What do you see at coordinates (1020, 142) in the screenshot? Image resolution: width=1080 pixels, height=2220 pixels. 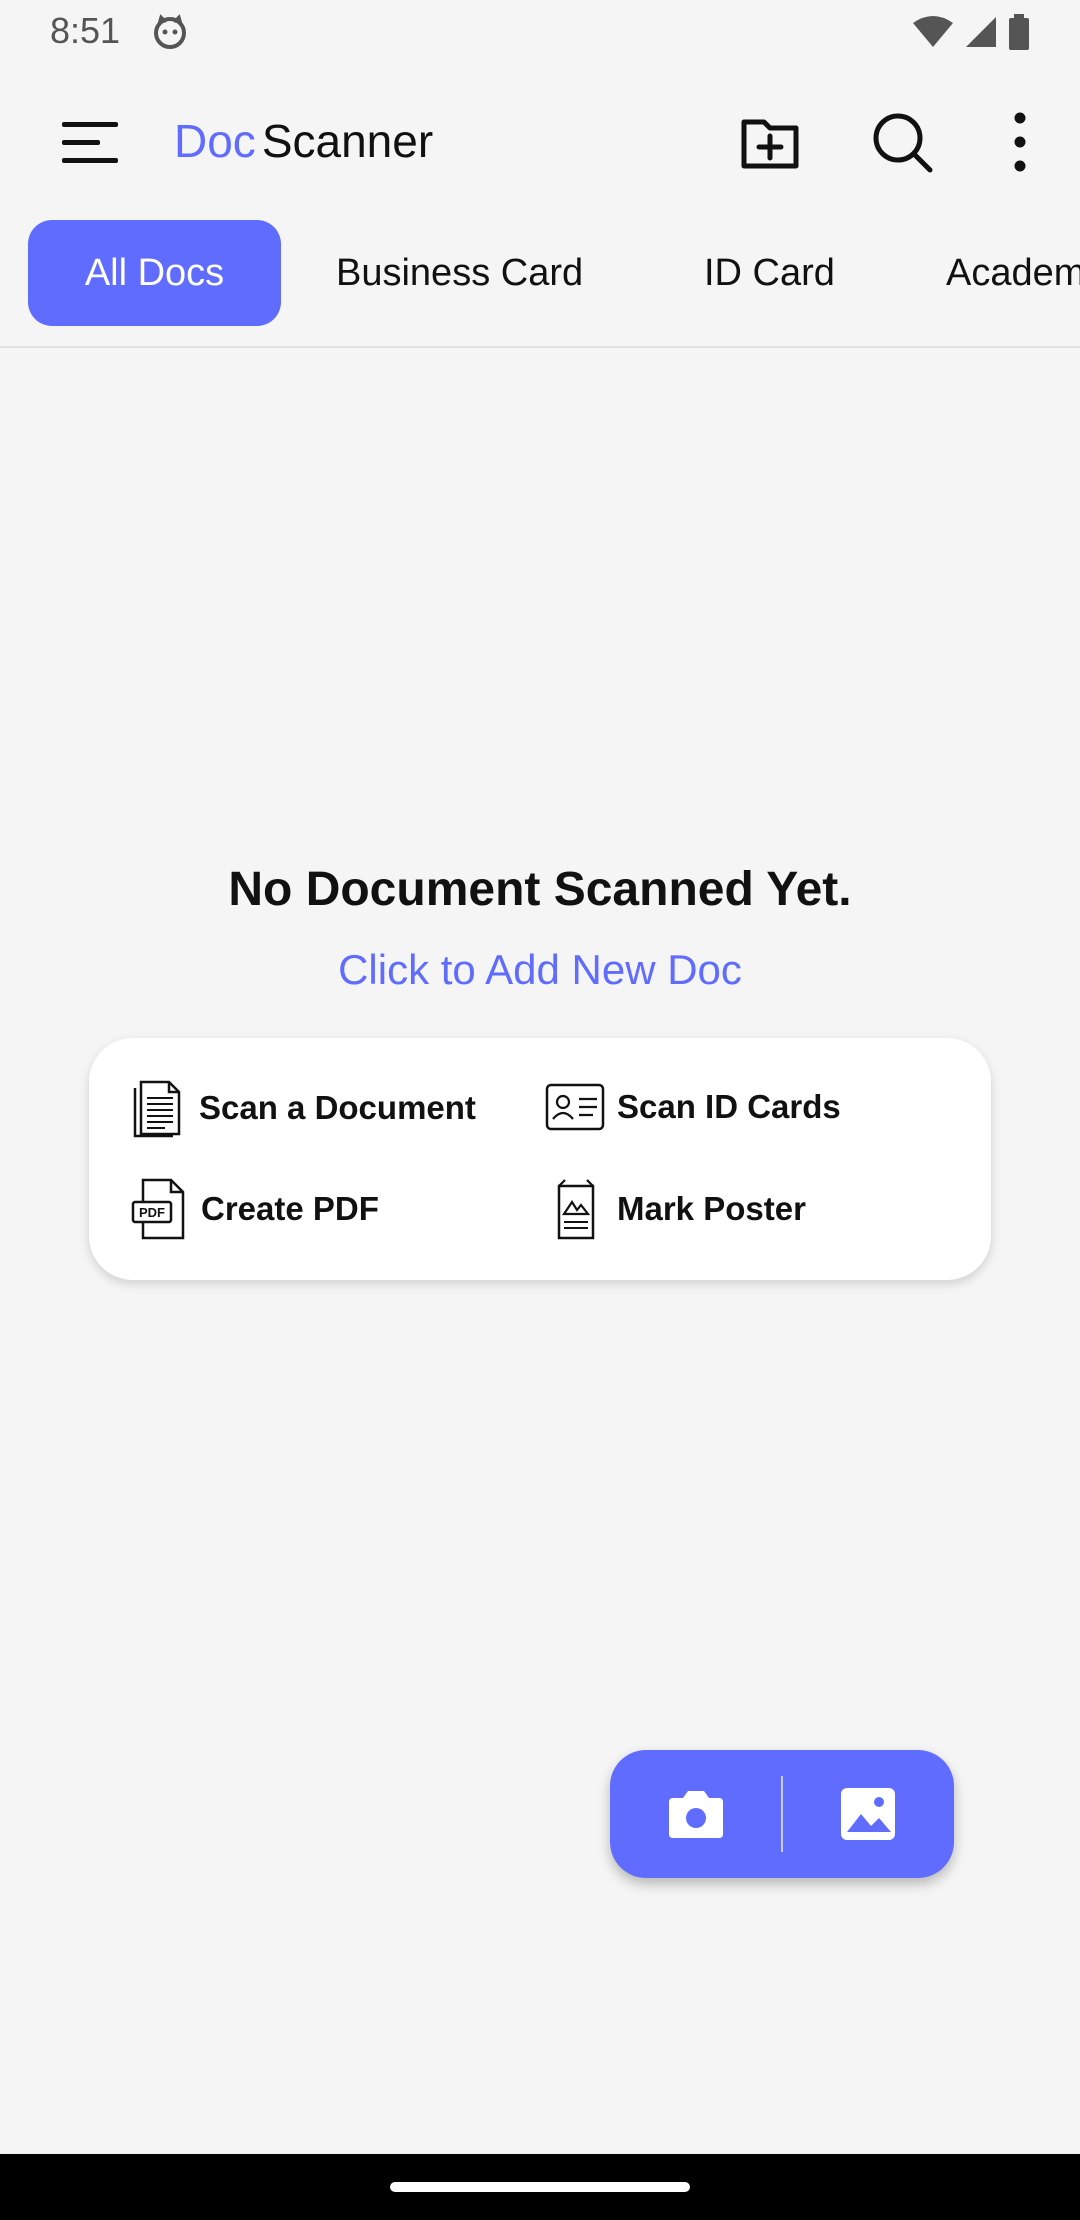 I see `more-vert-icon` at bounding box center [1020, 142].